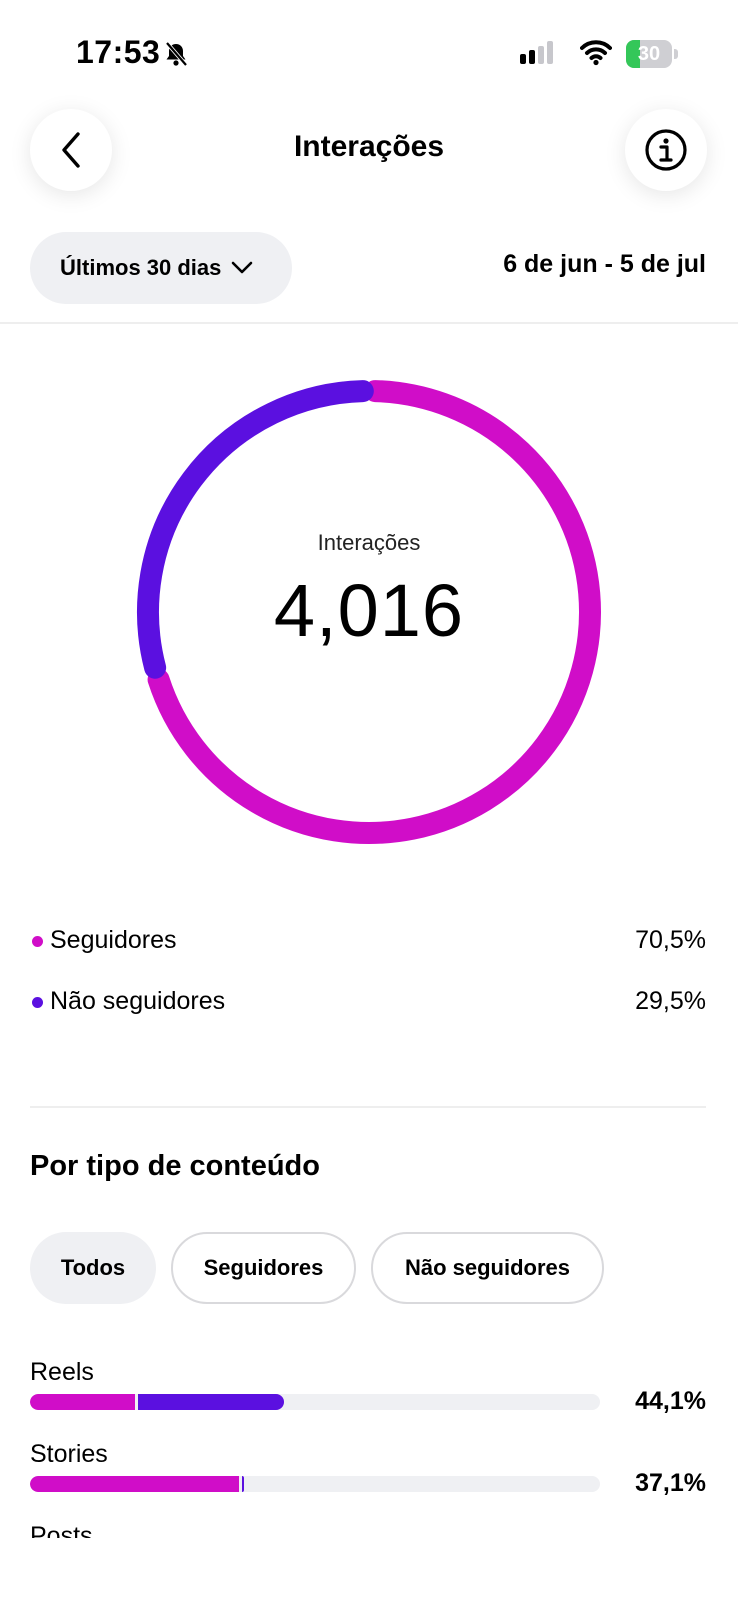  Describe the element at coordinates (369, 1428) in the screenshot. I see `content-type-list: Reels 44,1% Stories 37,1% Posts` at that location.